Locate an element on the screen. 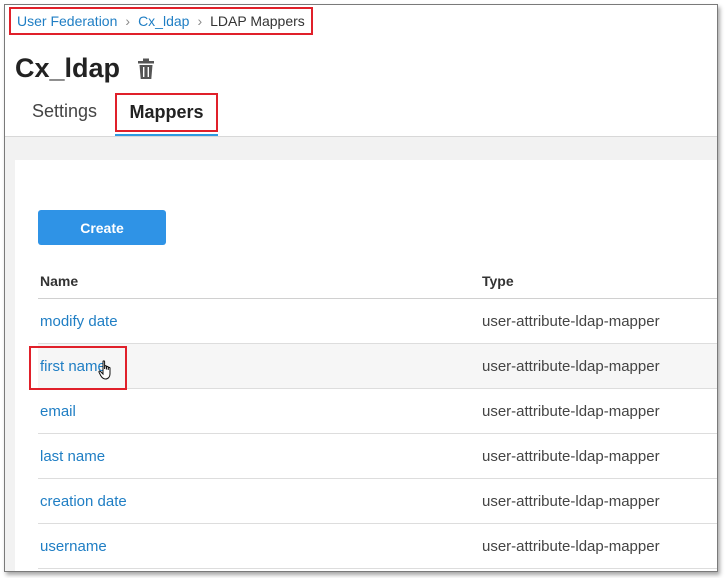 This screenshot has height=578, width=726. page-title: Cx_ldap is located at coordinates (68, 68).